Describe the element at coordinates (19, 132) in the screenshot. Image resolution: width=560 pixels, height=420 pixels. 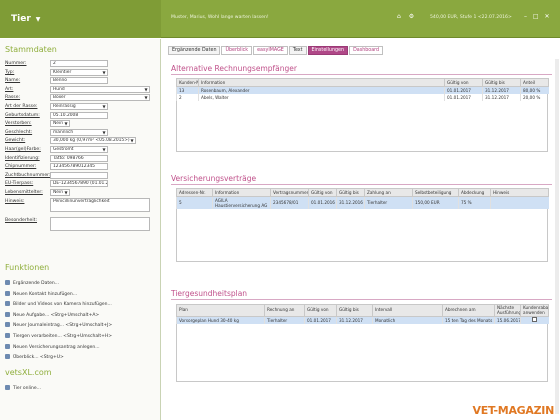
I see `field-label: Geschlecht:` at that location.